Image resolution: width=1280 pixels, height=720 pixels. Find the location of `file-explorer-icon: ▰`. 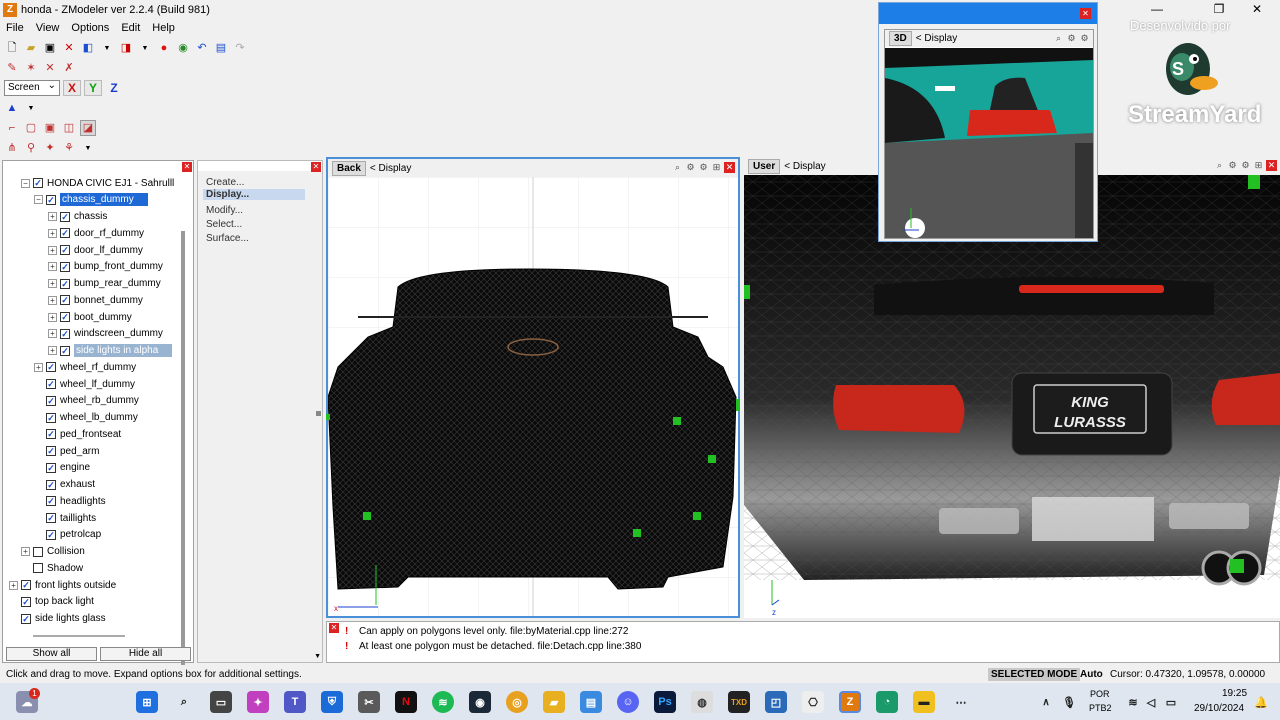

file-explorer-icon: ▰ is located at coordinates (554, 702).